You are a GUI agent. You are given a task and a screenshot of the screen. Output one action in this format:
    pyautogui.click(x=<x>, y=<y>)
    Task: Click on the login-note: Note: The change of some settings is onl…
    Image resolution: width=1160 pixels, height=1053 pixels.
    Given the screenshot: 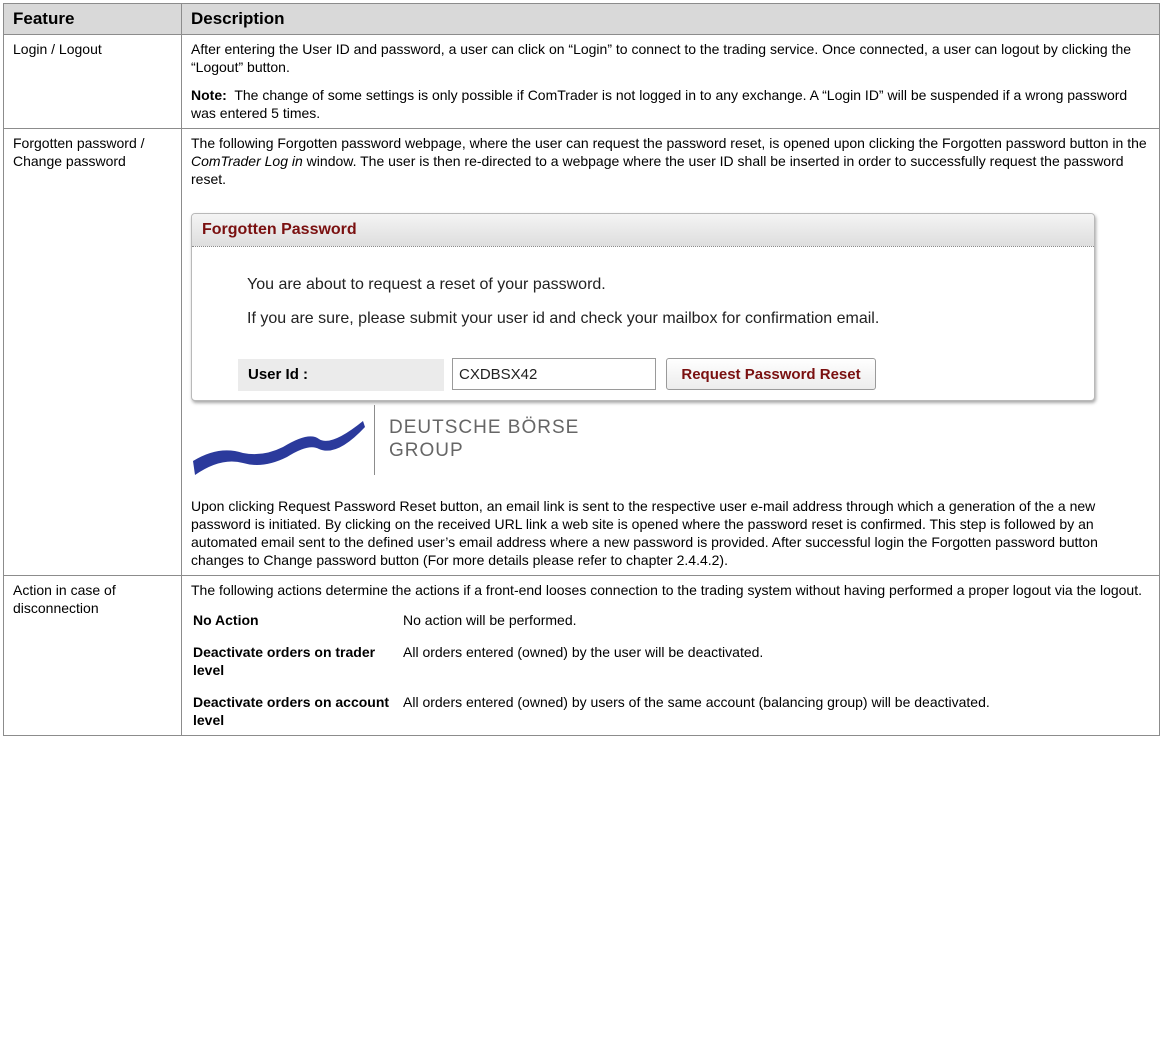 What is the action you would take?
    pyautogui.click(x=669, y=104)
    